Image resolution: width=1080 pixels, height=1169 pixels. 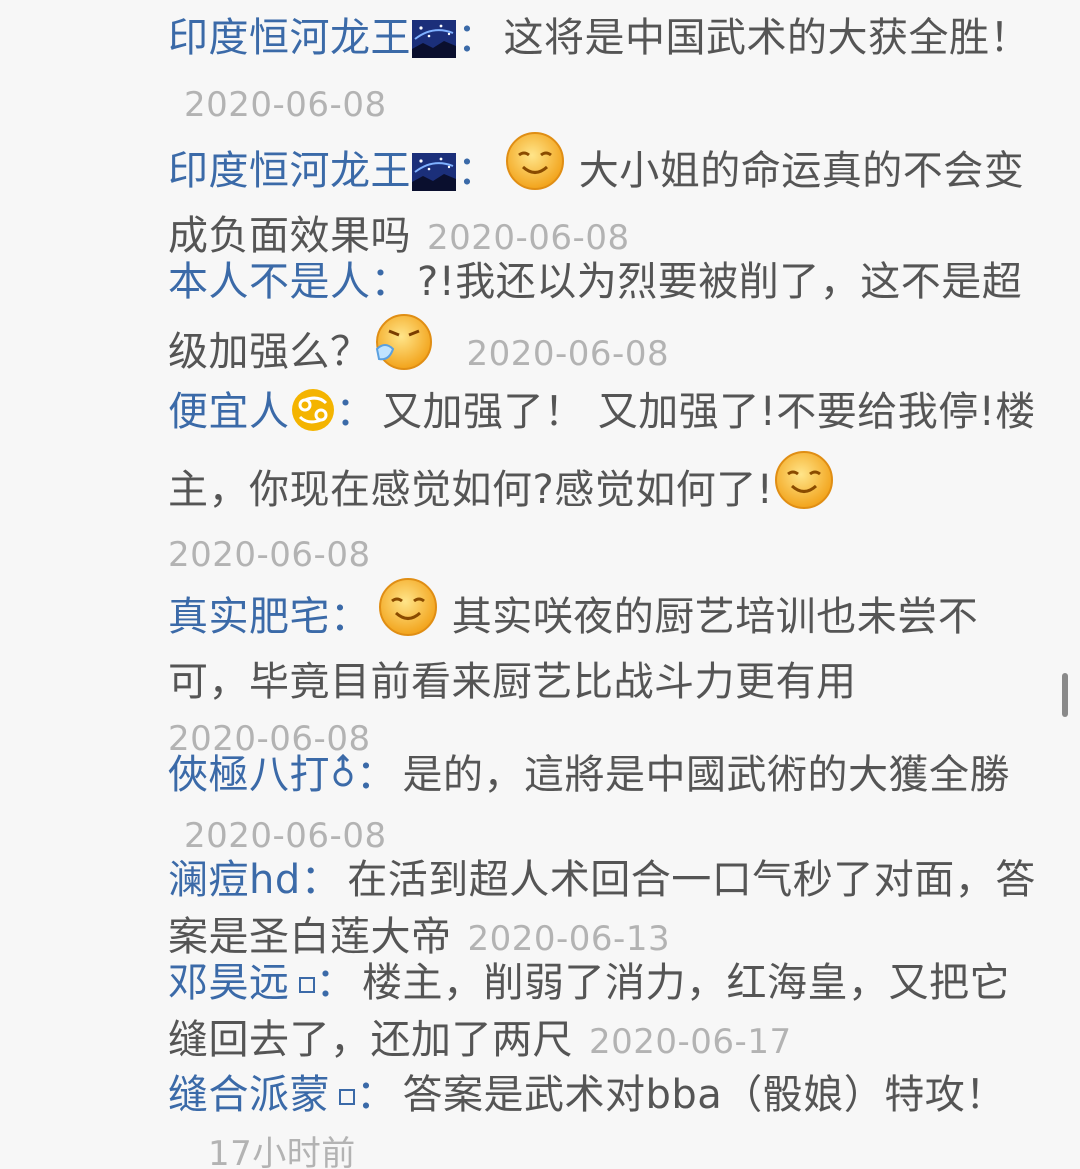 What do you see at coordinates (249, 775) in the screenshot?
I see `comment-username: 俠極八打` at bounding box center [249, 775].